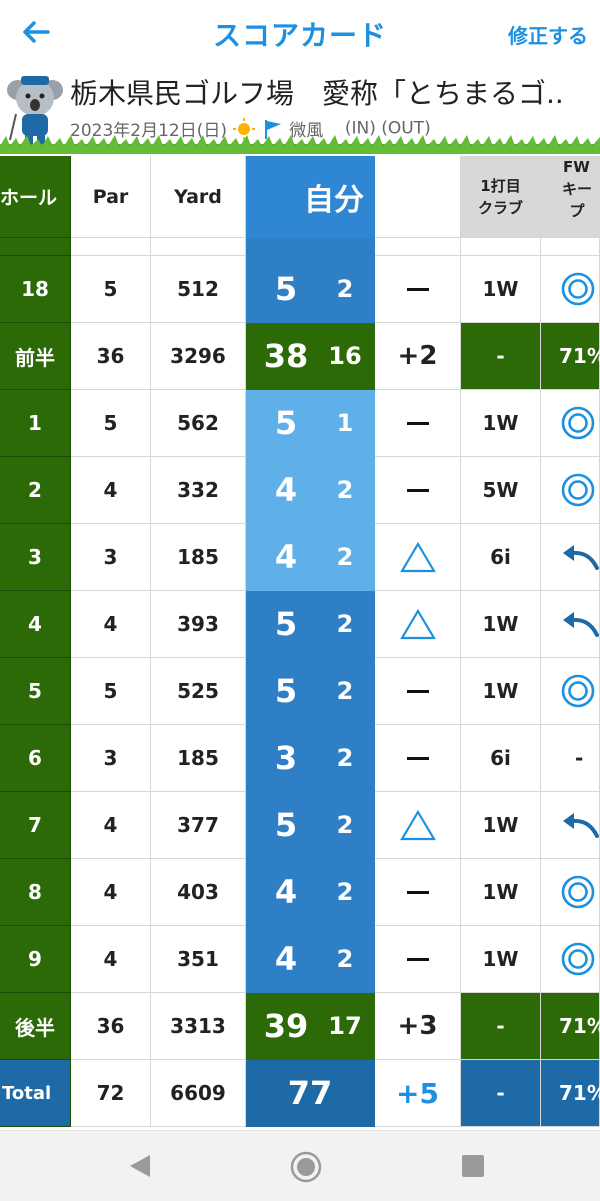 The height and width of the screenshot is (1201, 600). Describe the element at coordinates (473, 1166) in the screenshot. I see `nav-recent-icon` at that location.